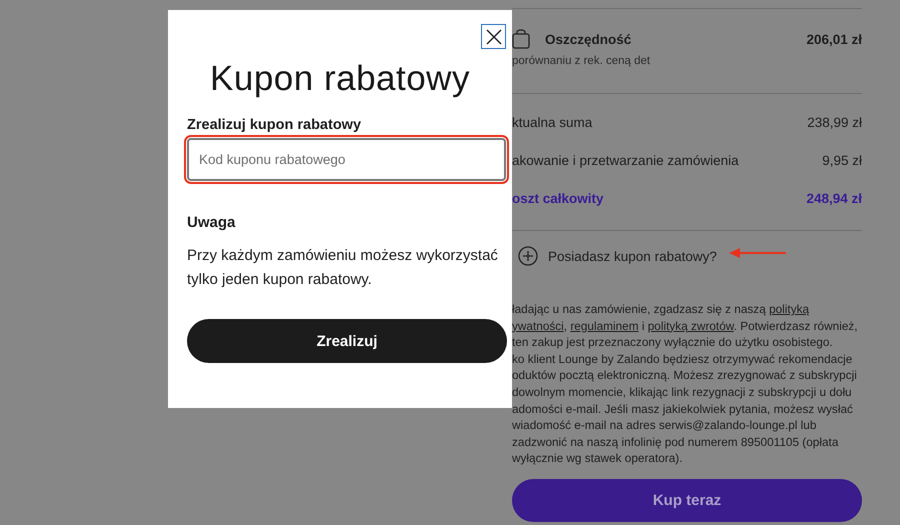  I want to click on savings-amount: 206,01 zł, so click(834, 39).